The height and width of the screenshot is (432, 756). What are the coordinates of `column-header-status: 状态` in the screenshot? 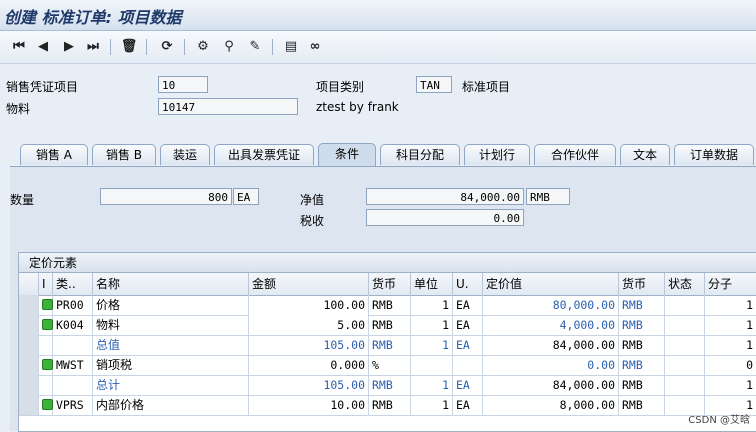 It's located at (685, 284).